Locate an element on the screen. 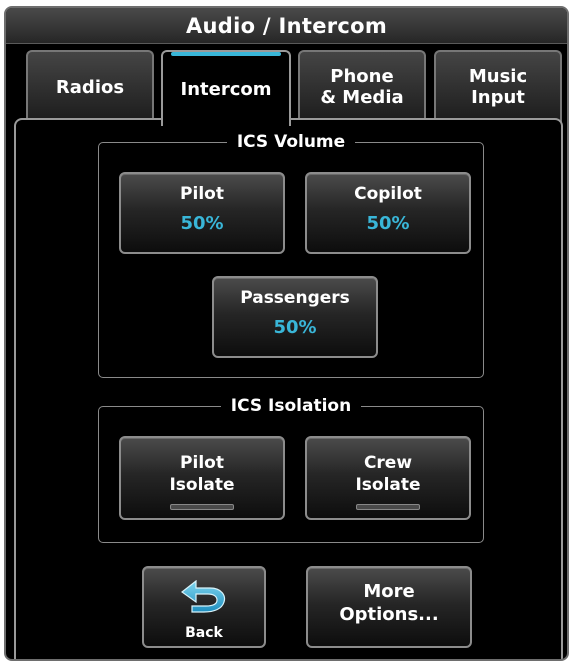 This screenshot has height=663, width=573. ics-isolation-group: ICS Isolation Pilot Isolate Crew Isolate is located at coordinates (291, 469).